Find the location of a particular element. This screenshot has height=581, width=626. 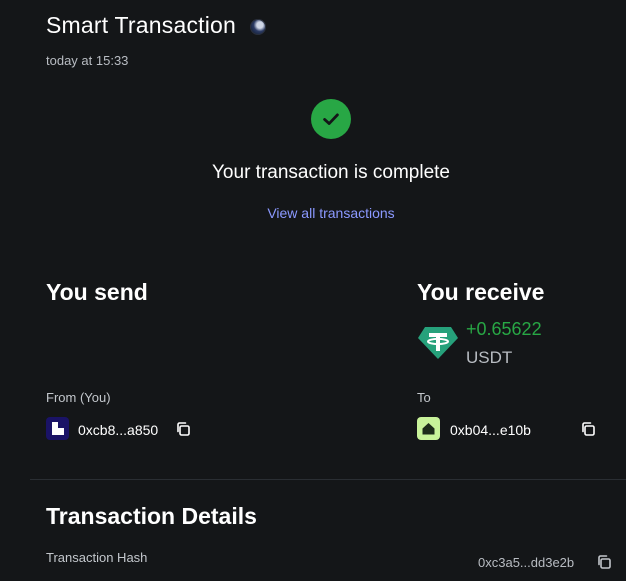

send-heading: You send is located at coordinates (97, 292).